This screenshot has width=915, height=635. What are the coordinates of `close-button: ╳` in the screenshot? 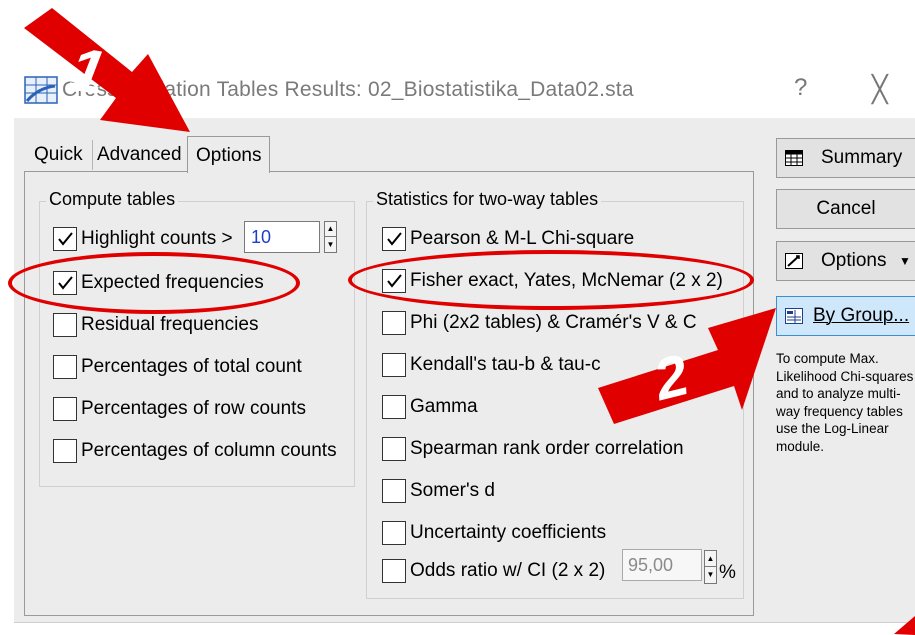 It's located at (880, 89).